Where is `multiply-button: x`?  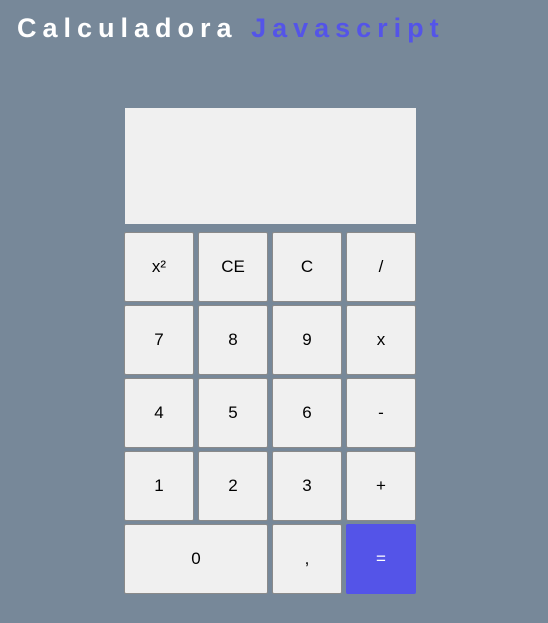
multiply-button: x is located at coordinates (381, 340).